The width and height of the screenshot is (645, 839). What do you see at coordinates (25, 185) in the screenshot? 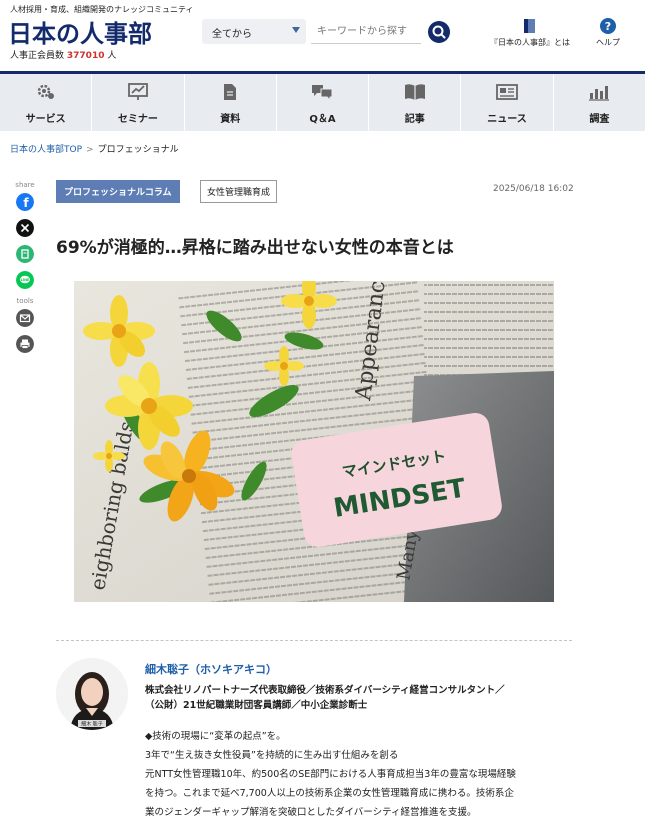
I see `share-label: share` at bounding box center [25, 185].